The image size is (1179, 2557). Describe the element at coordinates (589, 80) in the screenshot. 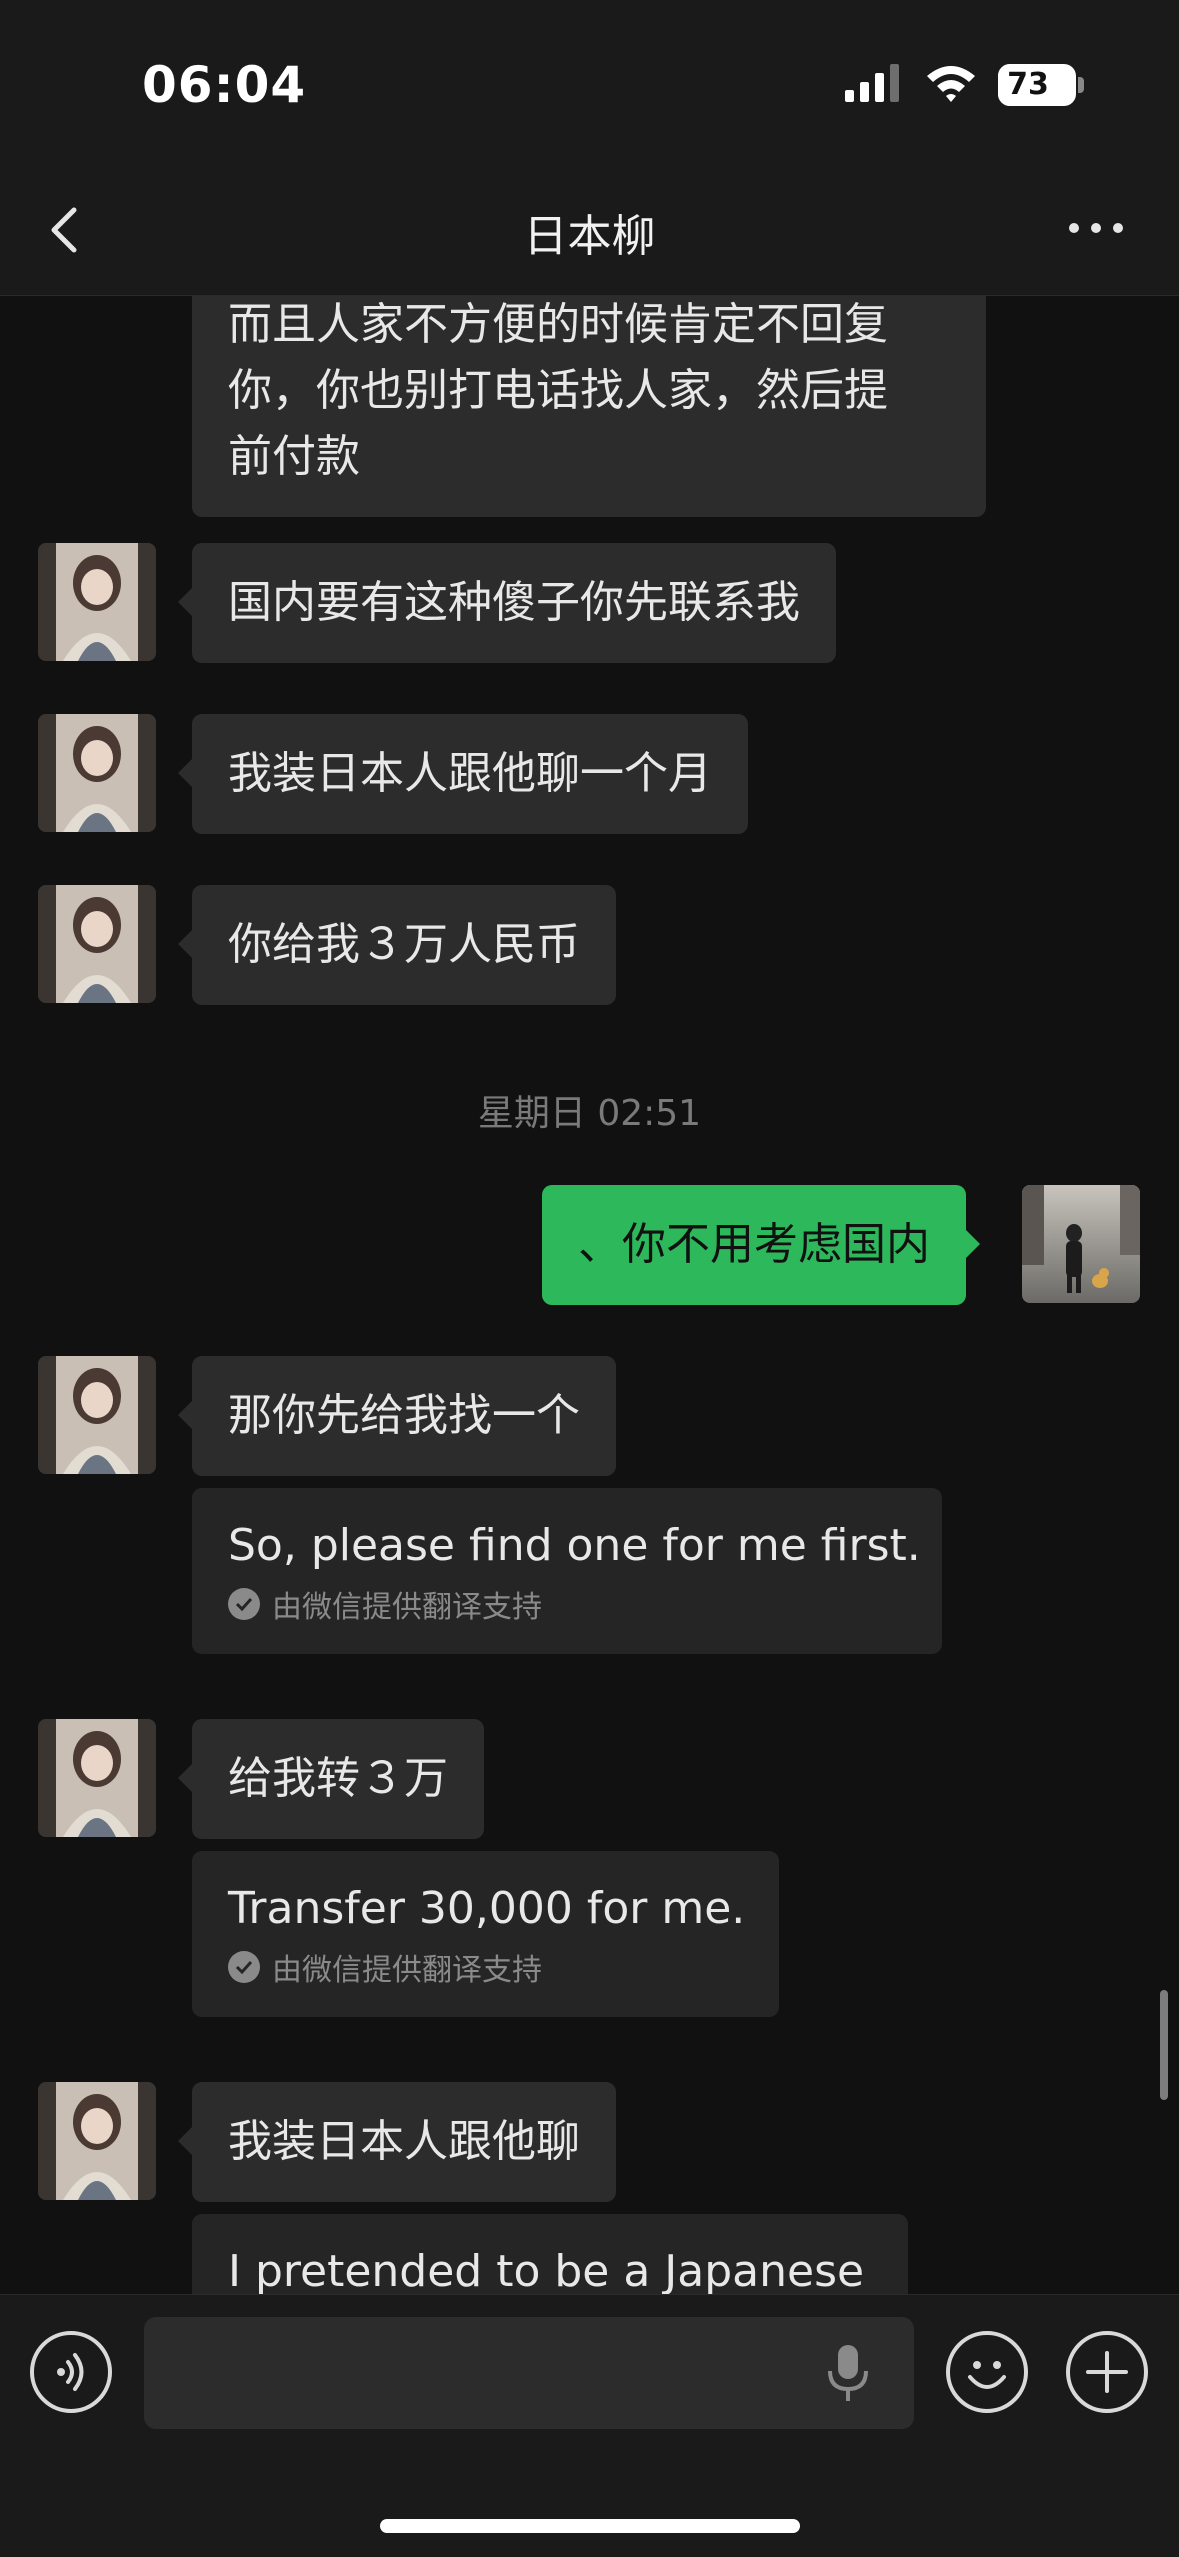

I see `status-bar: 06:04 73` at that location.